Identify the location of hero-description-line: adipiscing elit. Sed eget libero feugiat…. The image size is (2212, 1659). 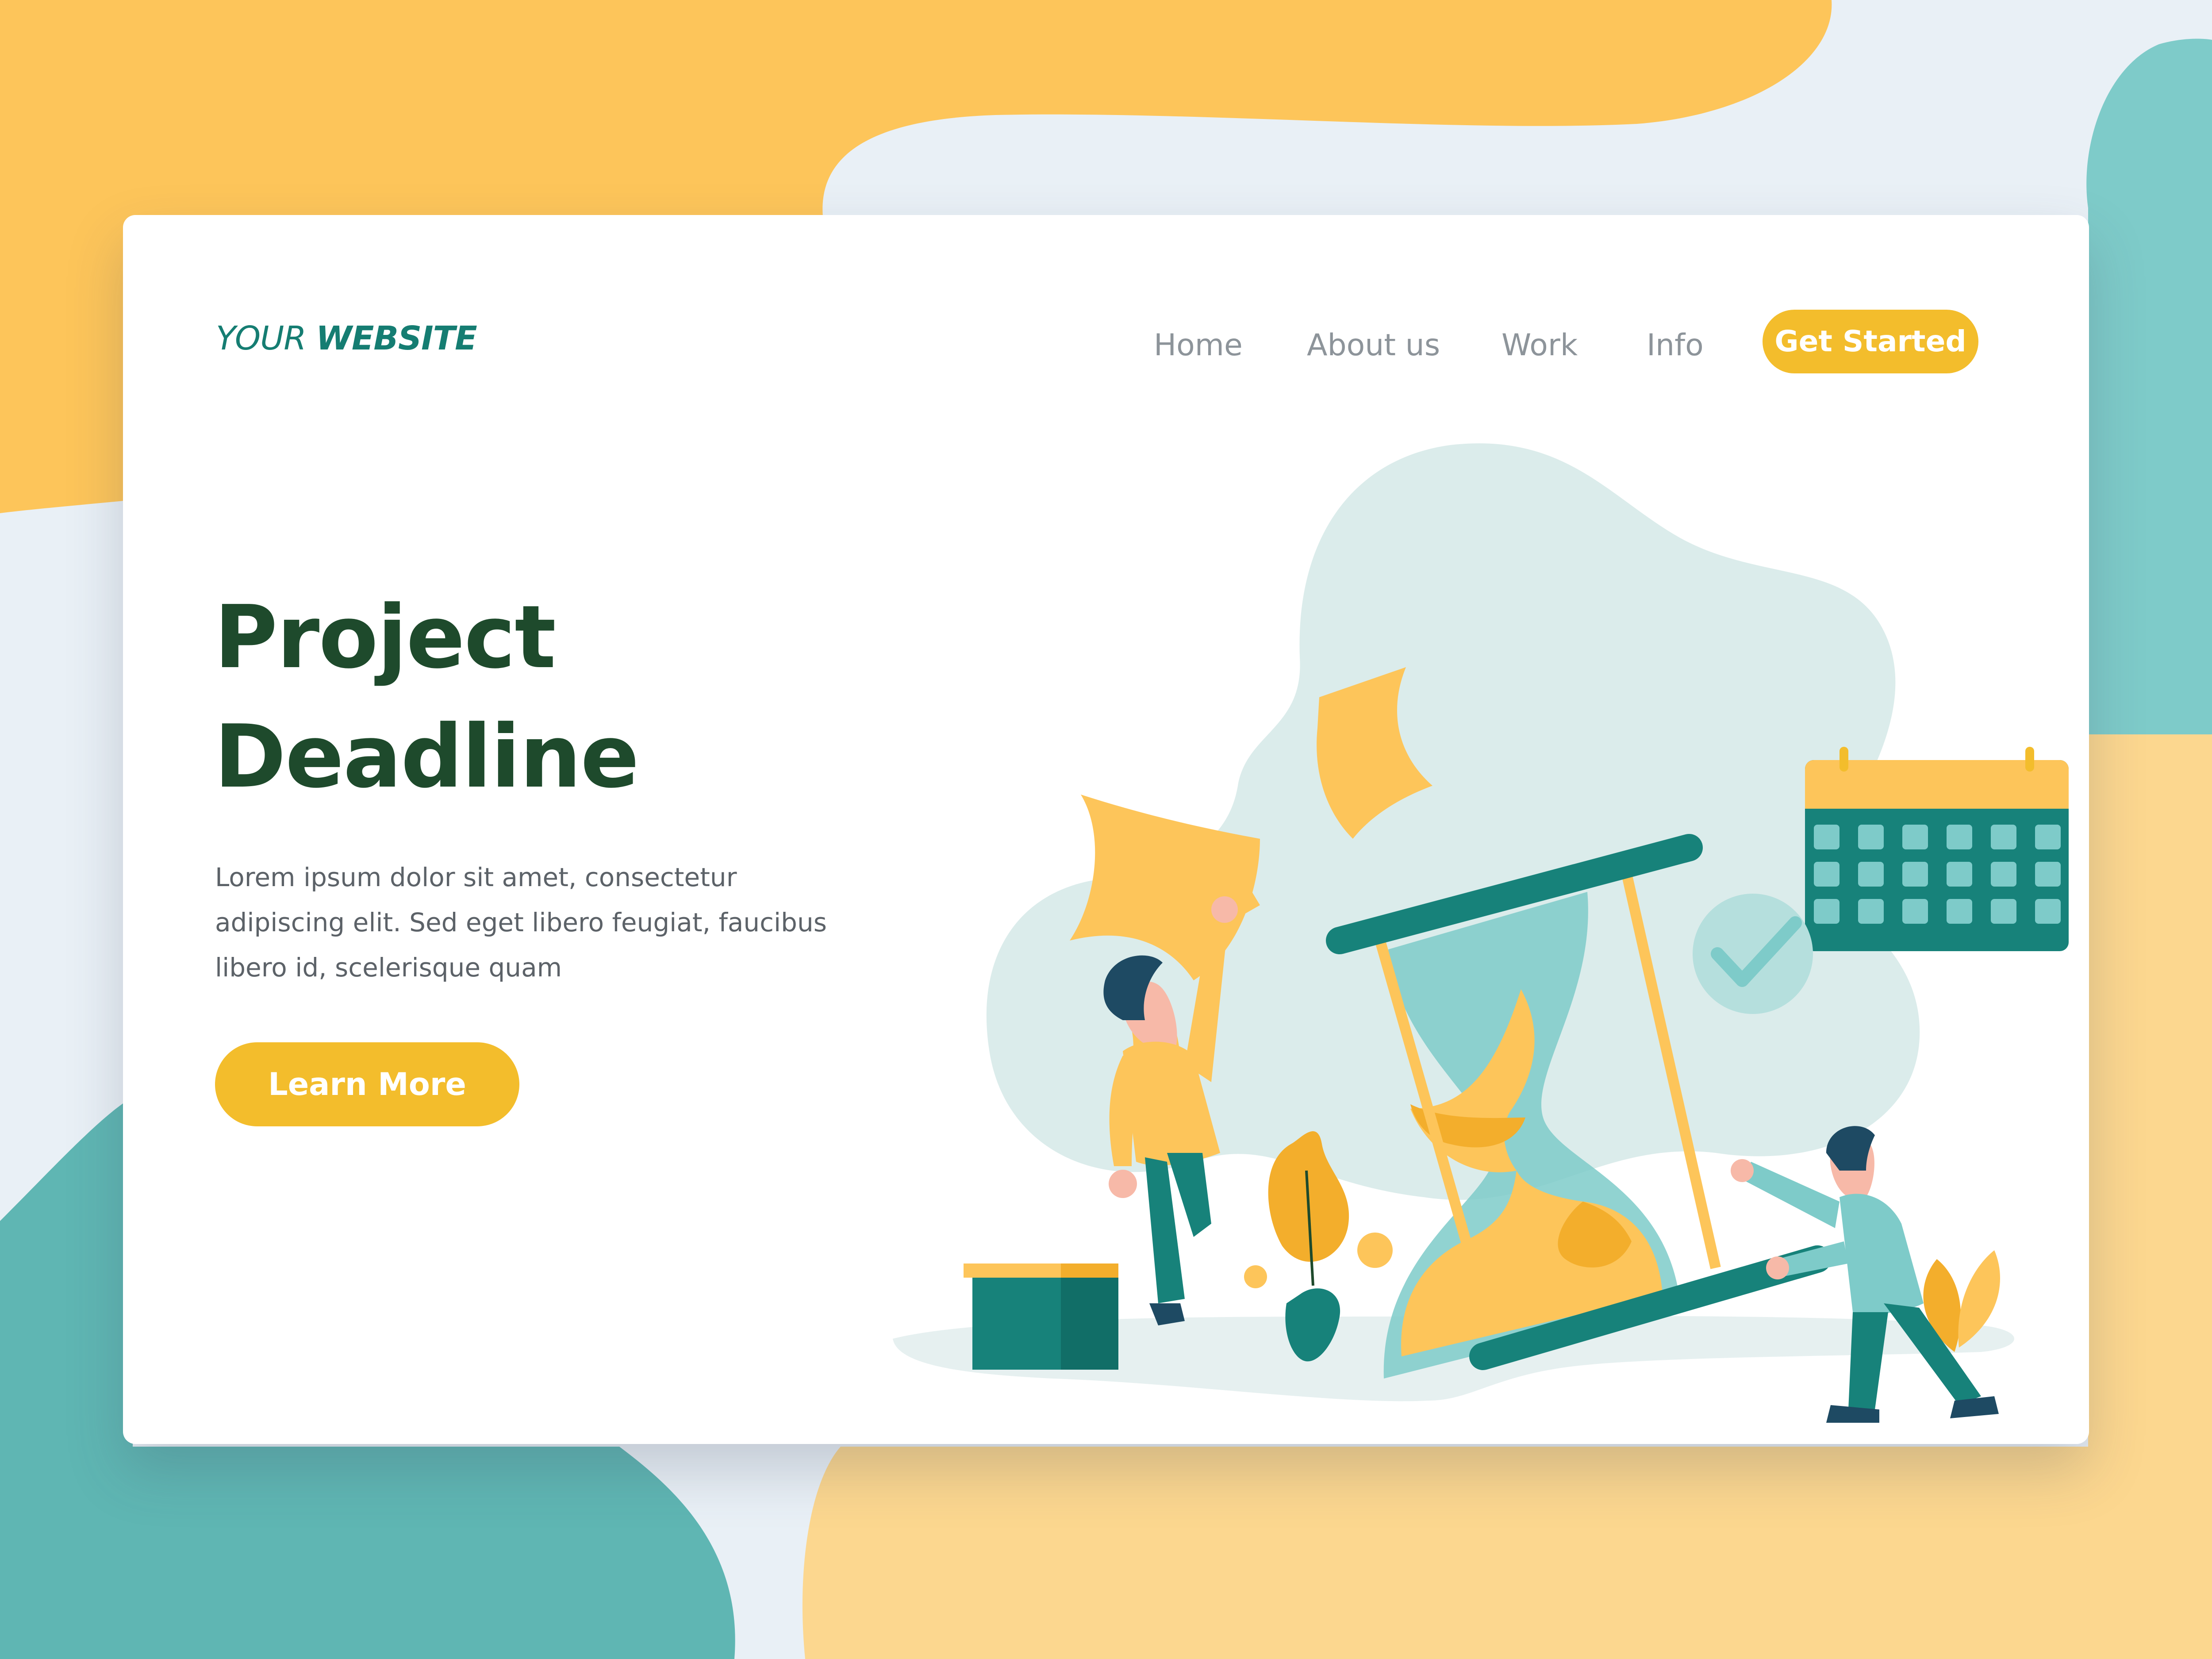
(521, 922).